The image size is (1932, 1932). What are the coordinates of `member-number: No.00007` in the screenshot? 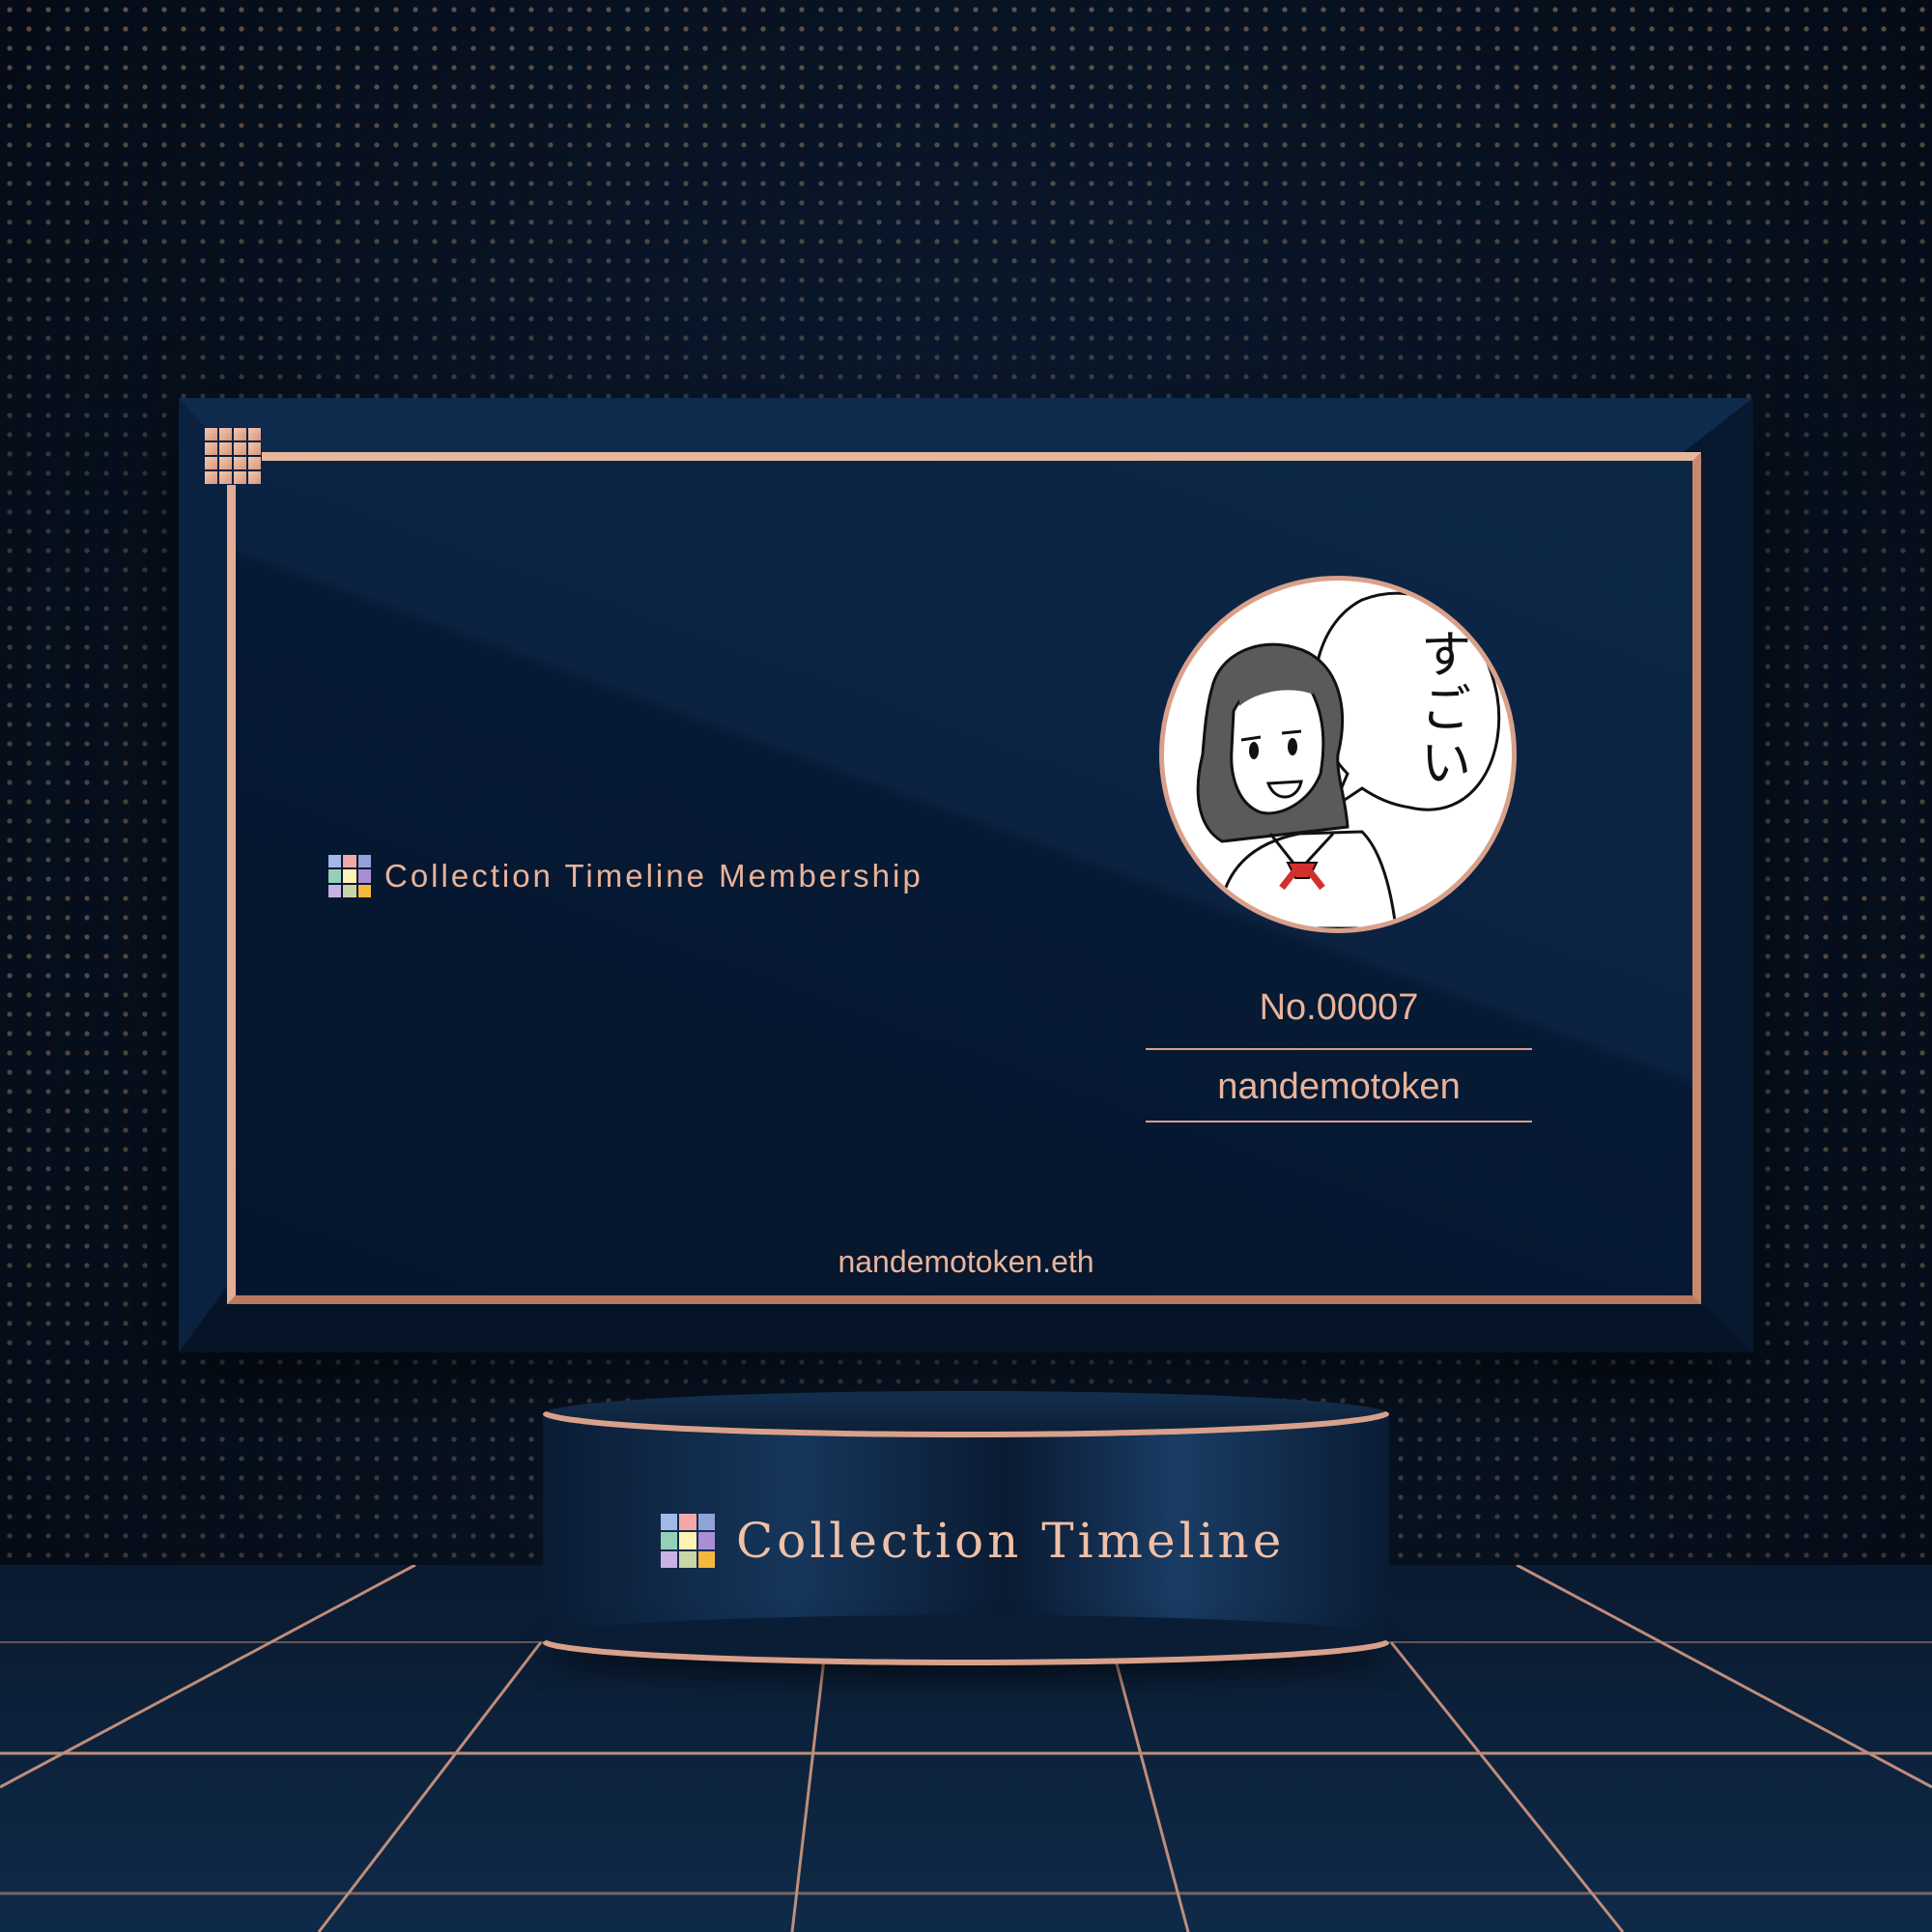 It's located at (1339, 1008).